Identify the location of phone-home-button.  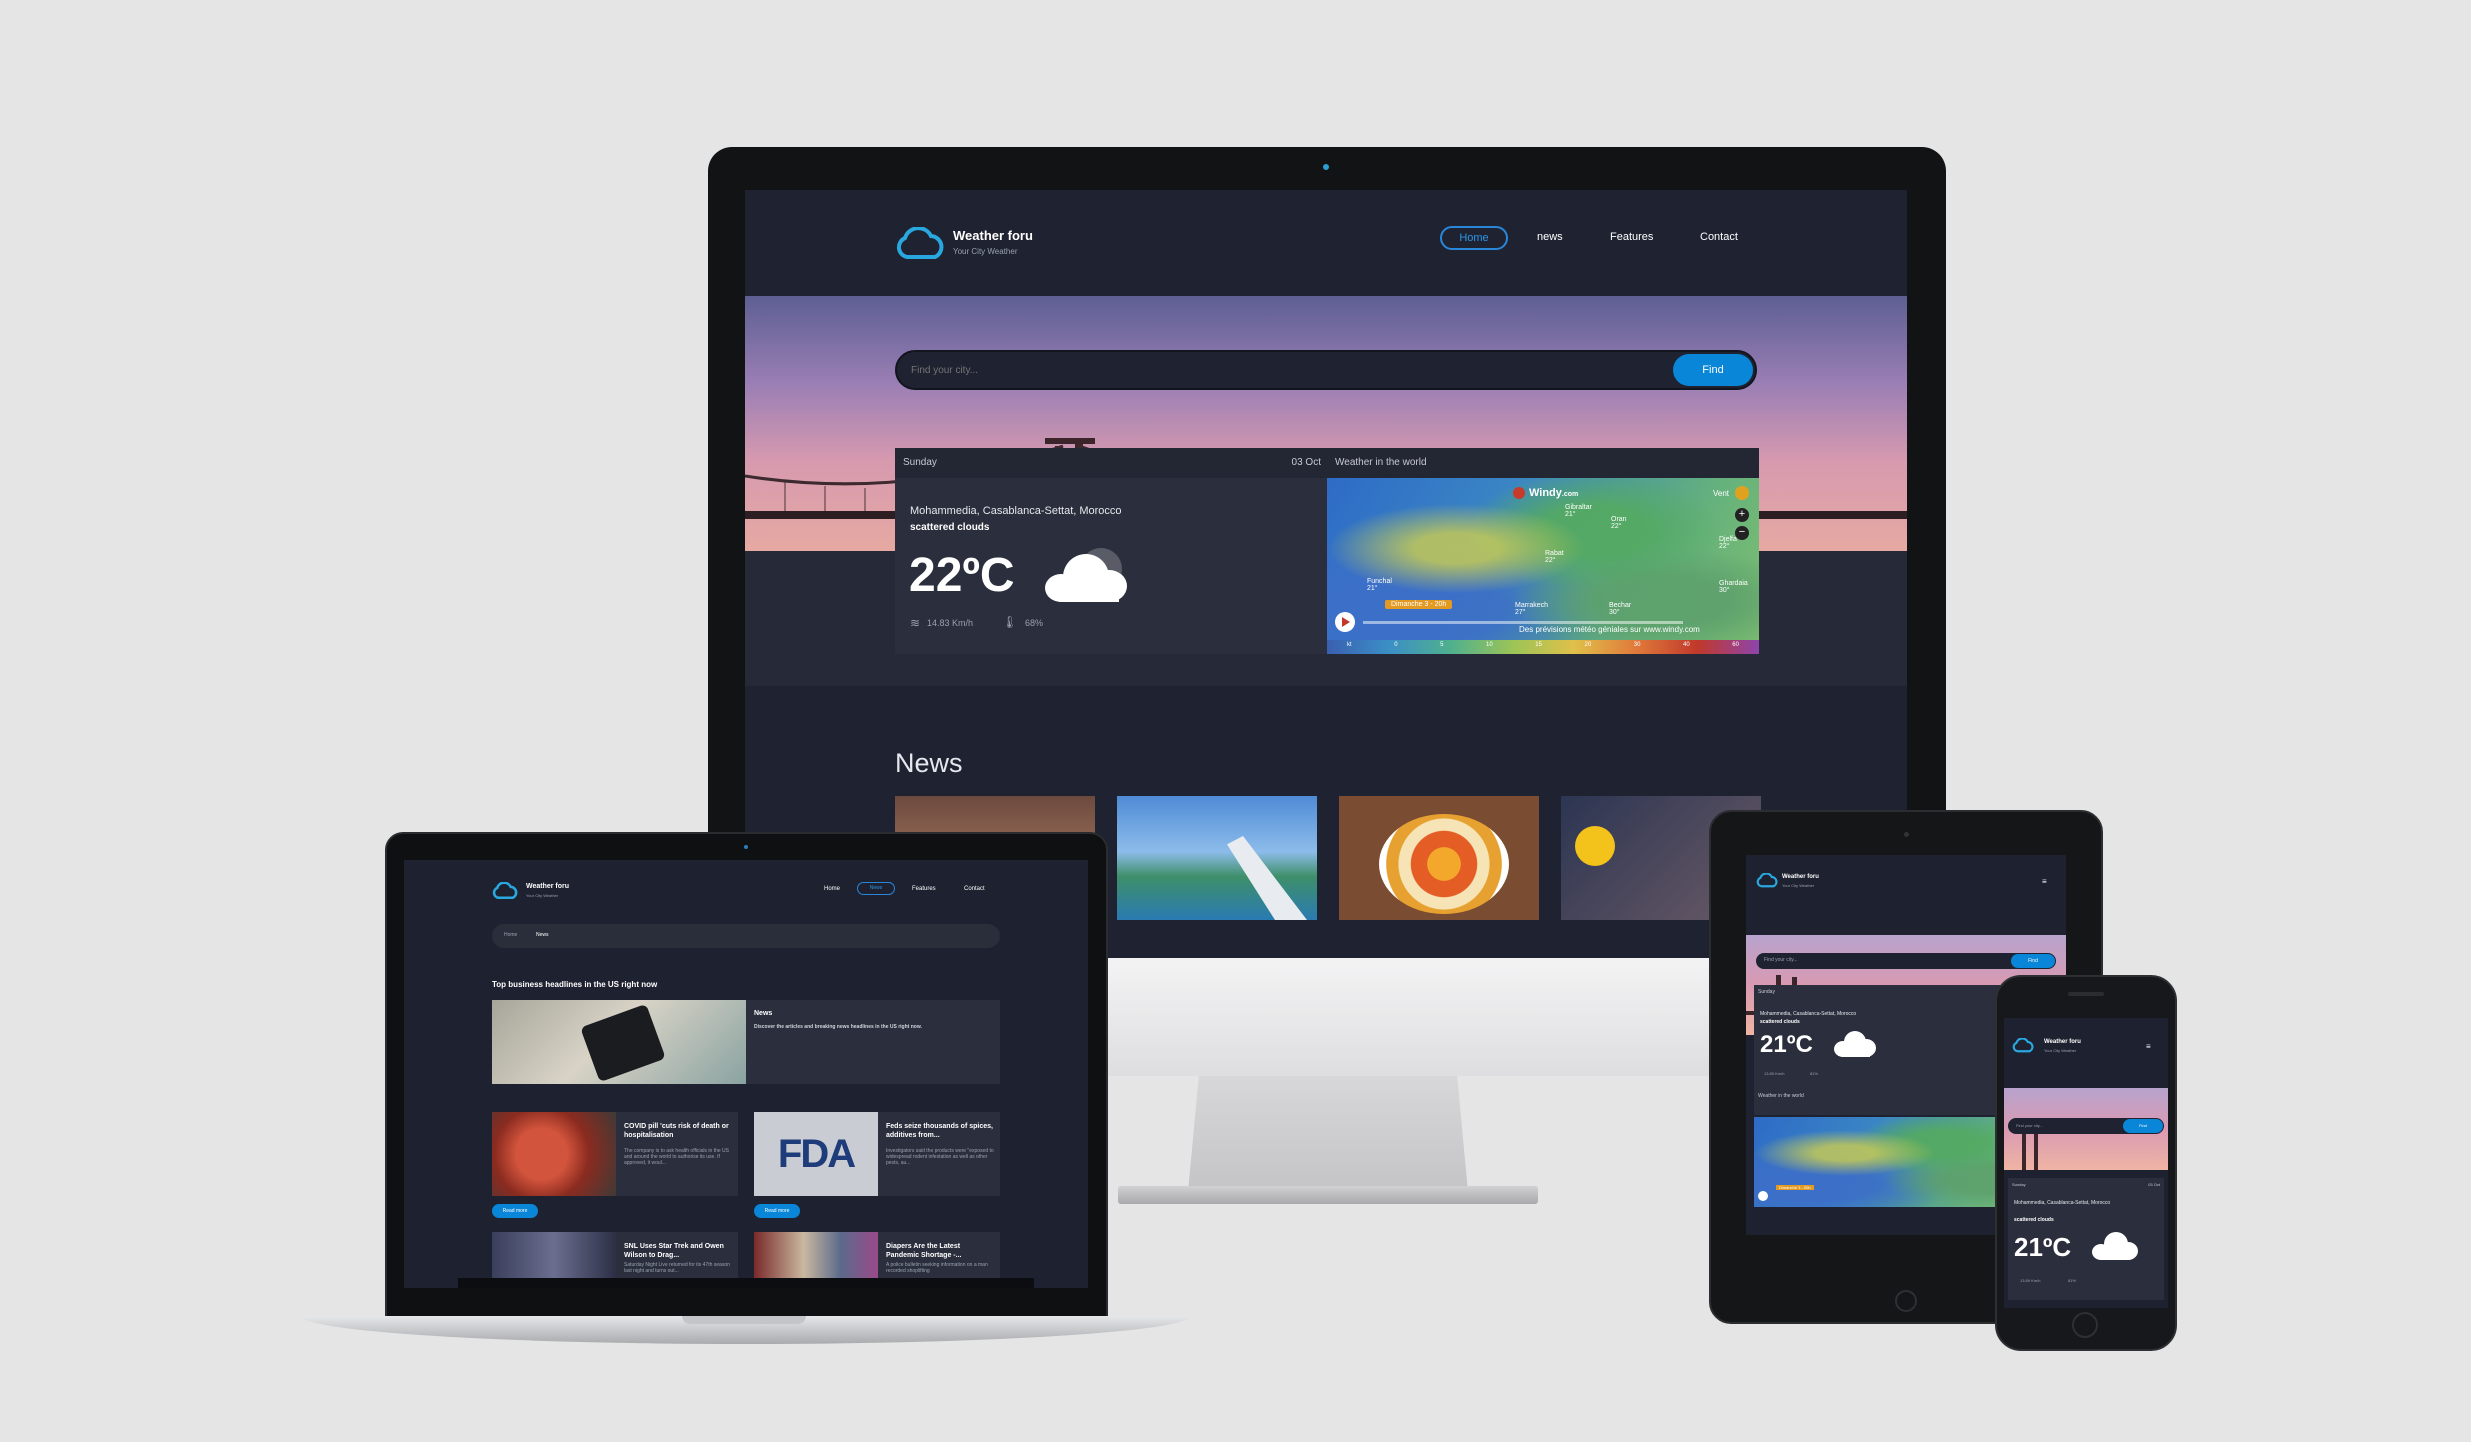
(2085, 1325).